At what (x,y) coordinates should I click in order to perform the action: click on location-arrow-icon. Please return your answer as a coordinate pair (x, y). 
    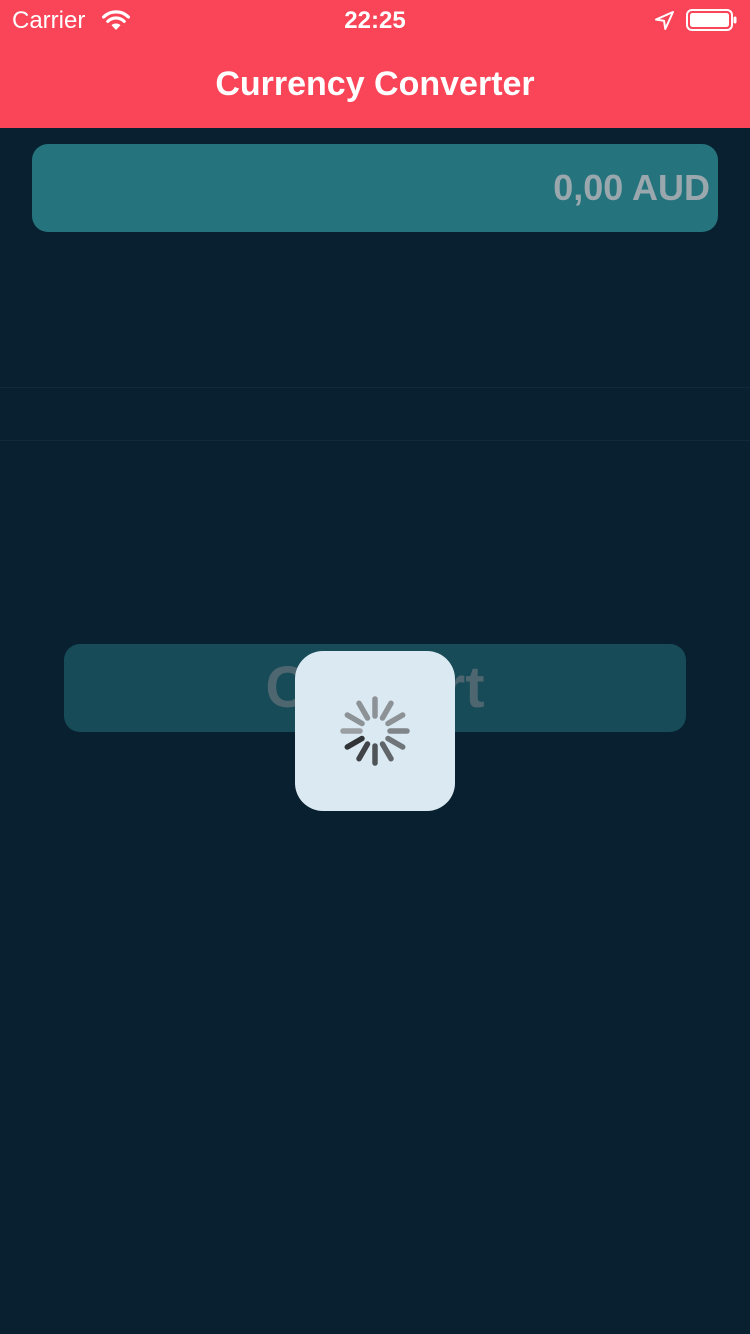
    Looking at the image, I should click on (664, 20).